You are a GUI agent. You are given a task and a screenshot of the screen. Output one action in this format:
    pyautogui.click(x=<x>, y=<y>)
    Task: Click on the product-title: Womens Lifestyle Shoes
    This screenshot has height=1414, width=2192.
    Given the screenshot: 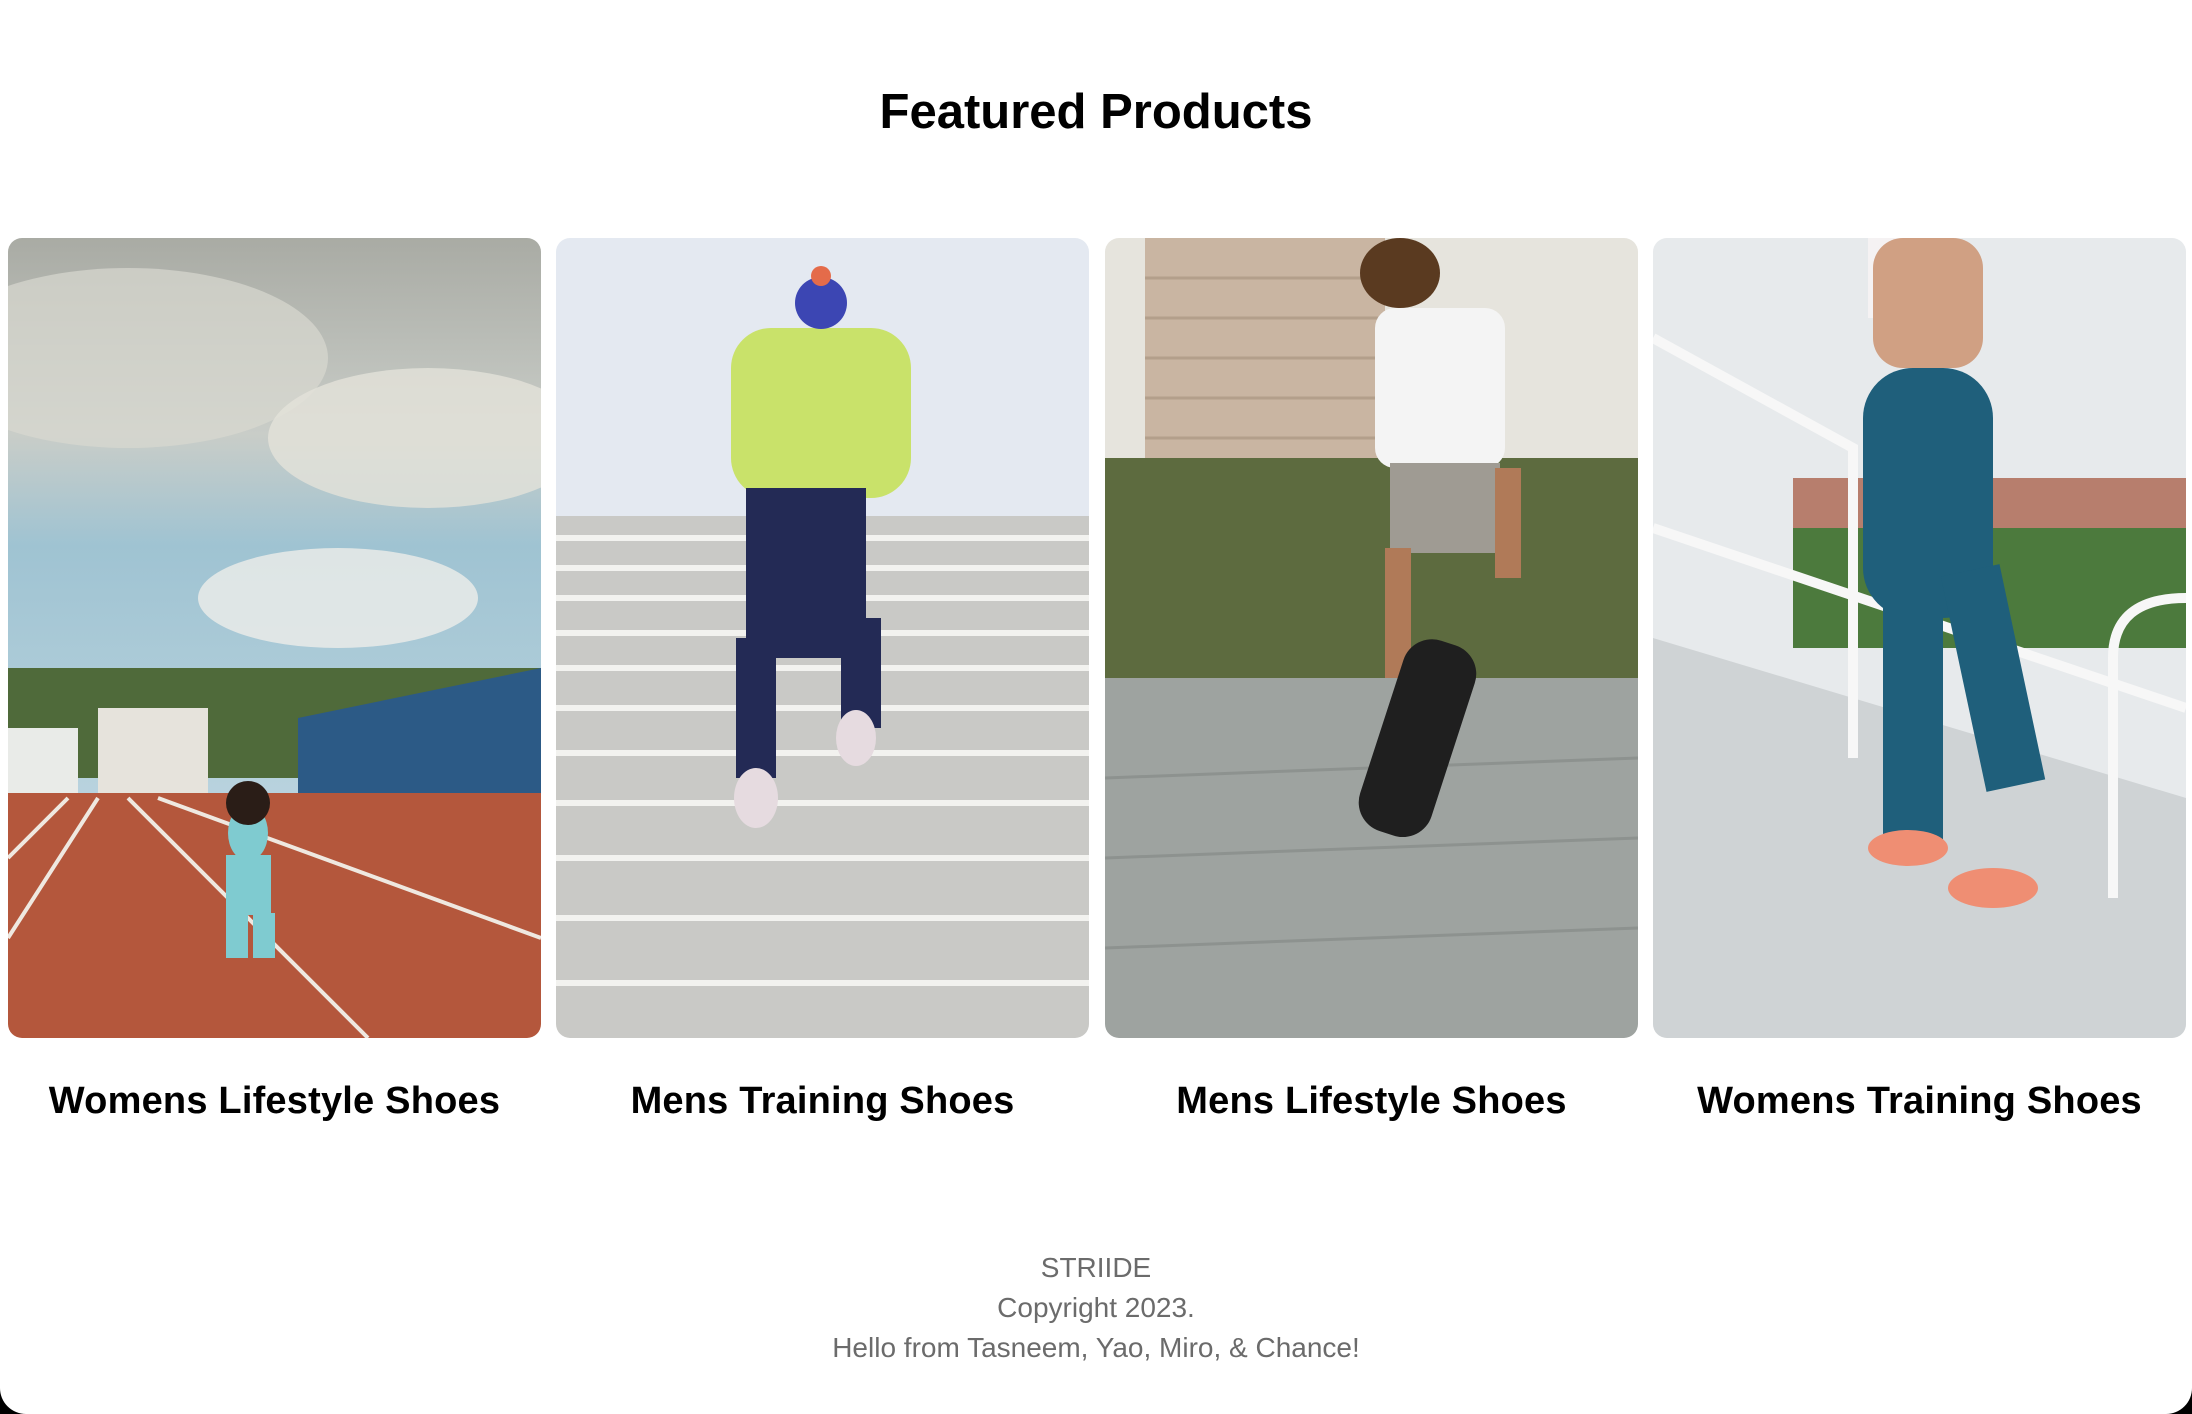 What is the action you would take?
    pyautogui.click(x=274, y=1101)
    